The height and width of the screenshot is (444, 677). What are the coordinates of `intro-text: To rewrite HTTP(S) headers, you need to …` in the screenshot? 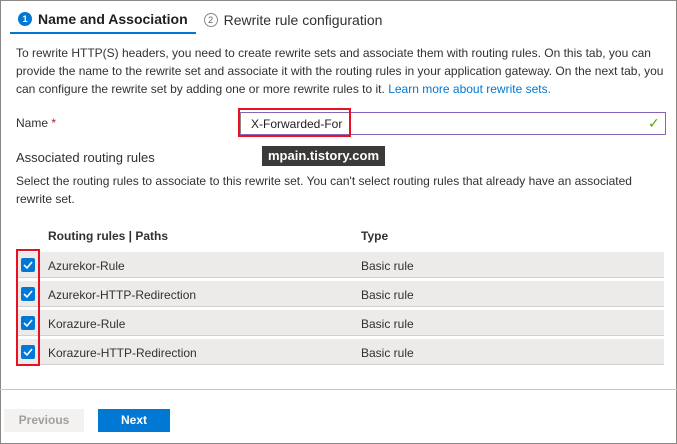 It's located at (340, 71).